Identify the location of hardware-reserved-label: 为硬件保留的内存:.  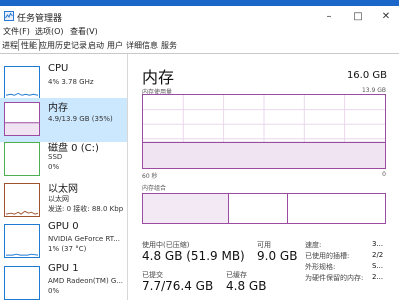
(334, 278).